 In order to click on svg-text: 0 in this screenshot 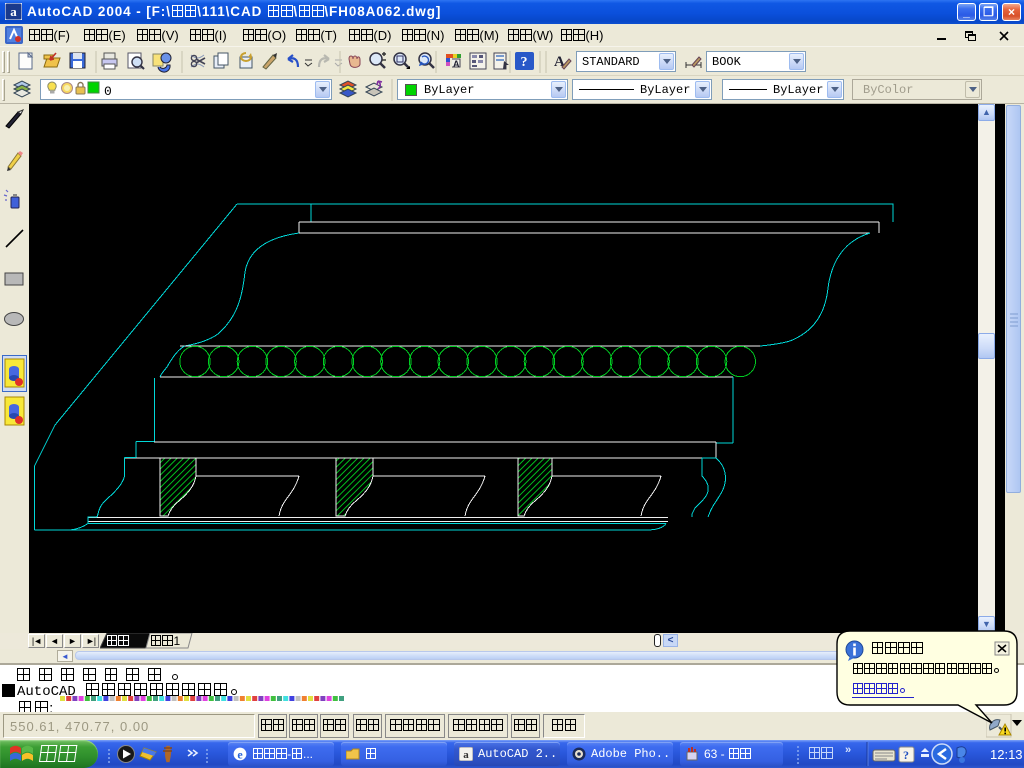, I will do `click(108, 91)`.